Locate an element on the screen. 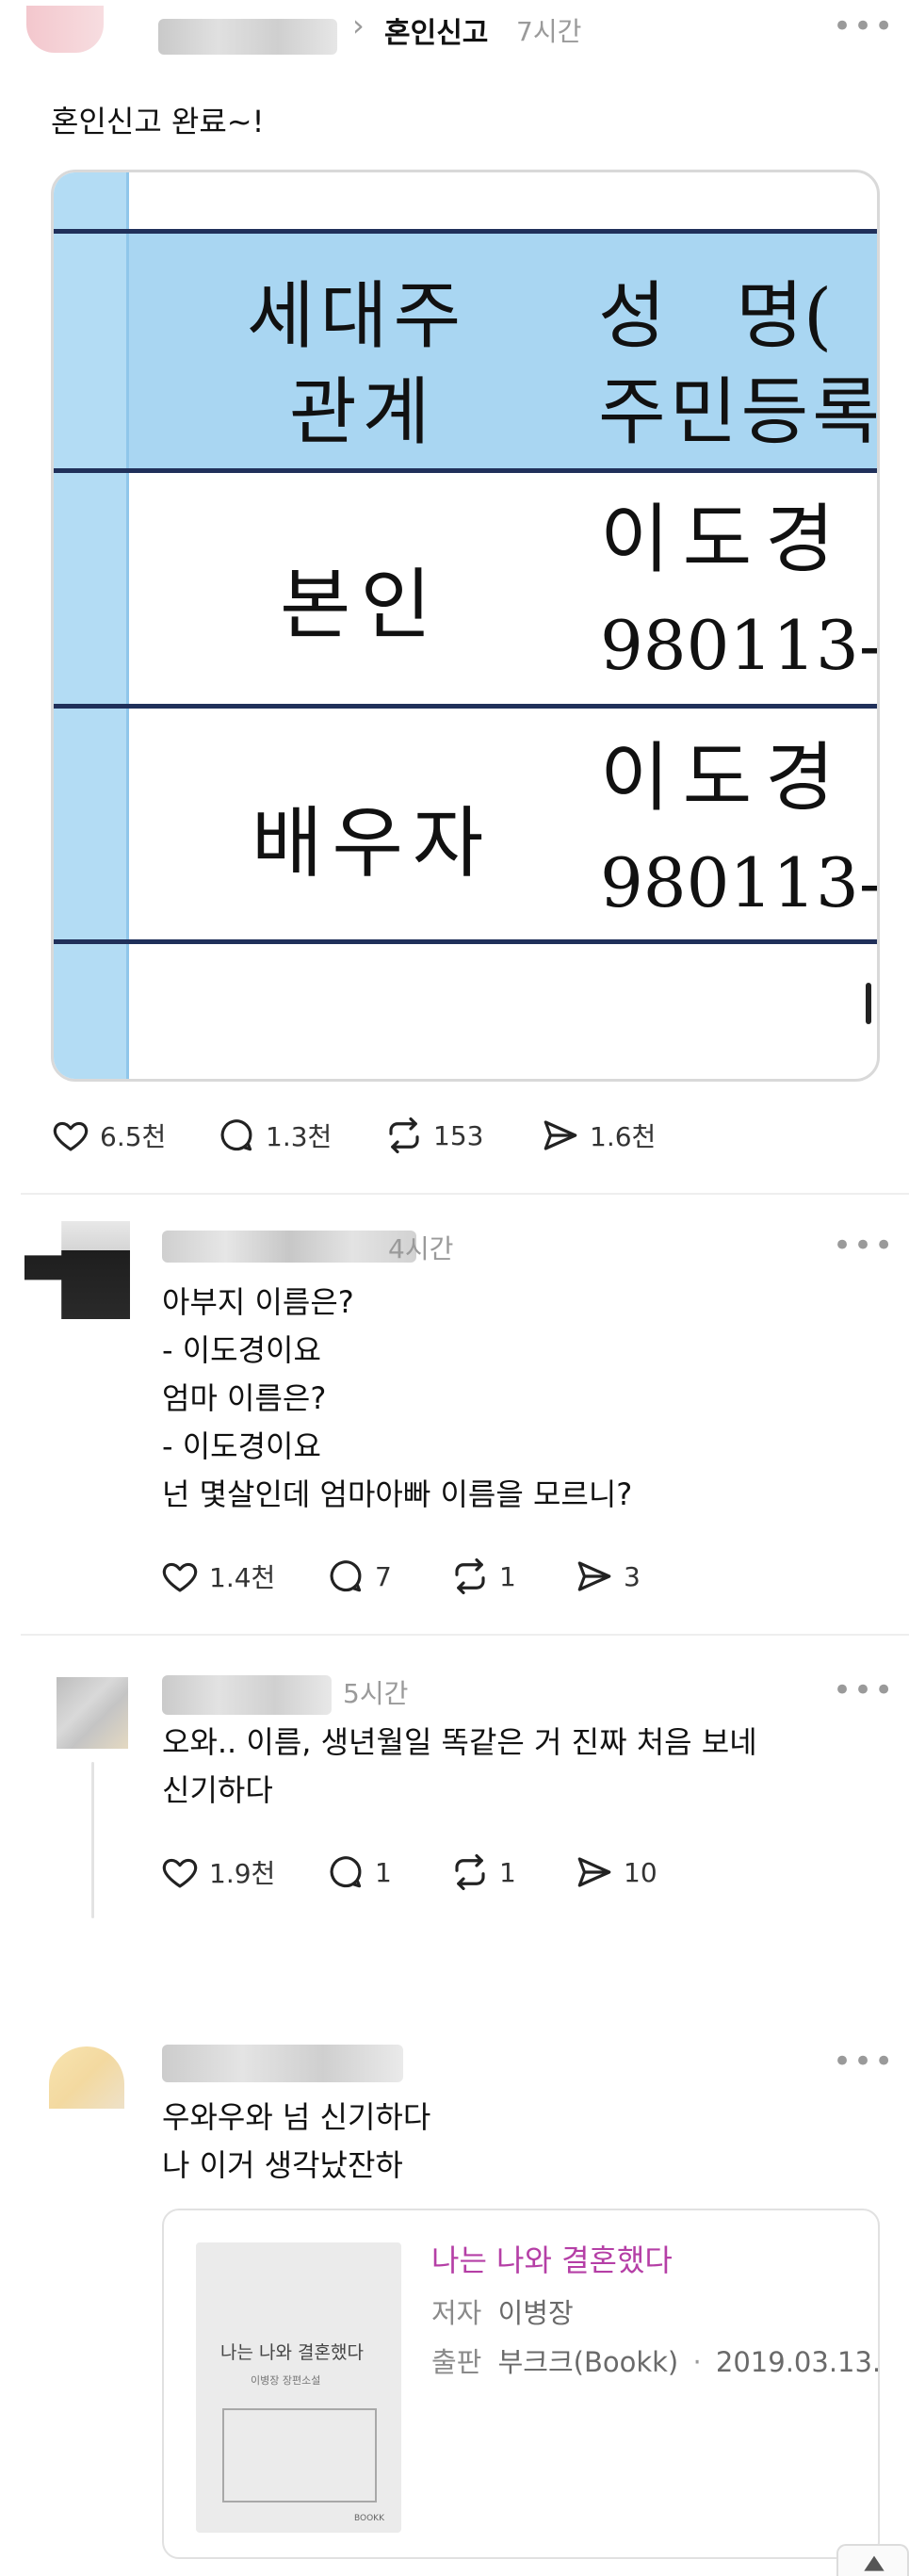 The image size is (909, 2576). share-button: 3 is located at coordinates (608, 1576).